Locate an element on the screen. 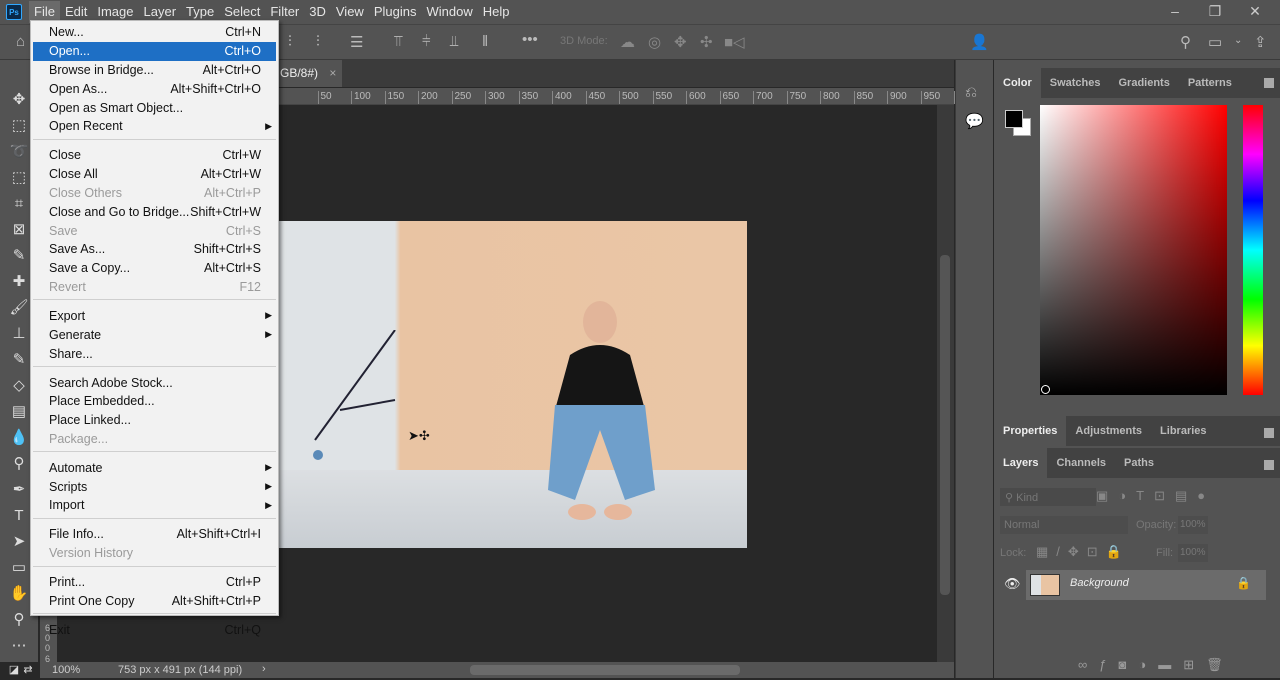 The height and width of the screenshot is (680, 1280). lasso-tool-icon: ➰ is located at coordinates (19, 152).